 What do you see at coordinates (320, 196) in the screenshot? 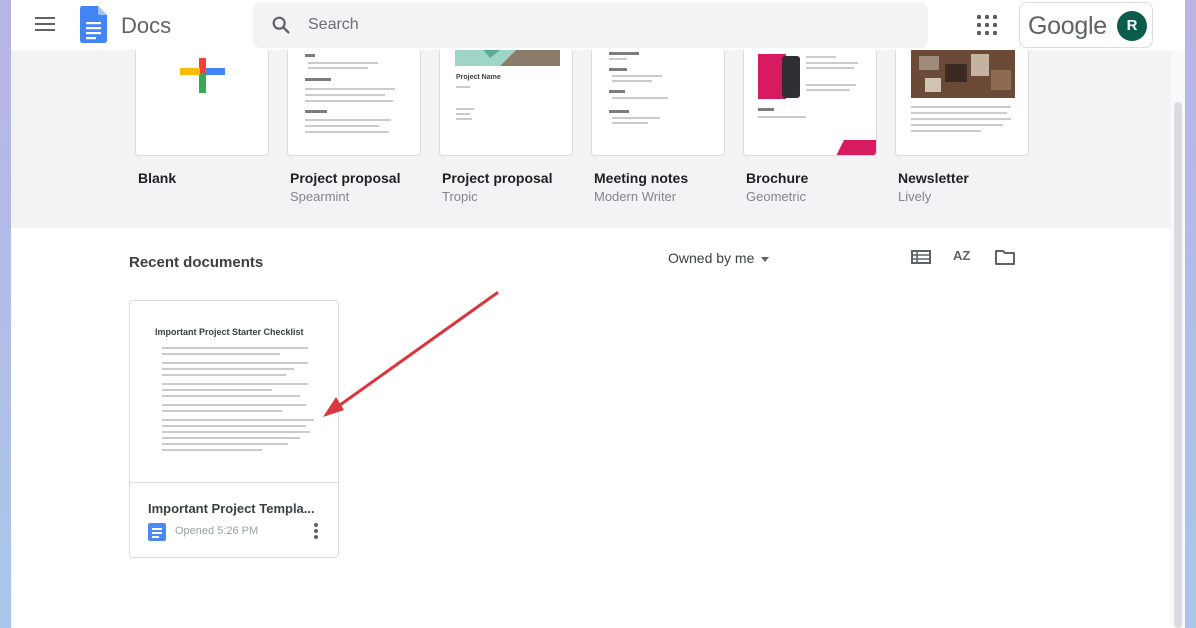
I see `template-subtitle: Spearmint` at bounding box center [320, 196].